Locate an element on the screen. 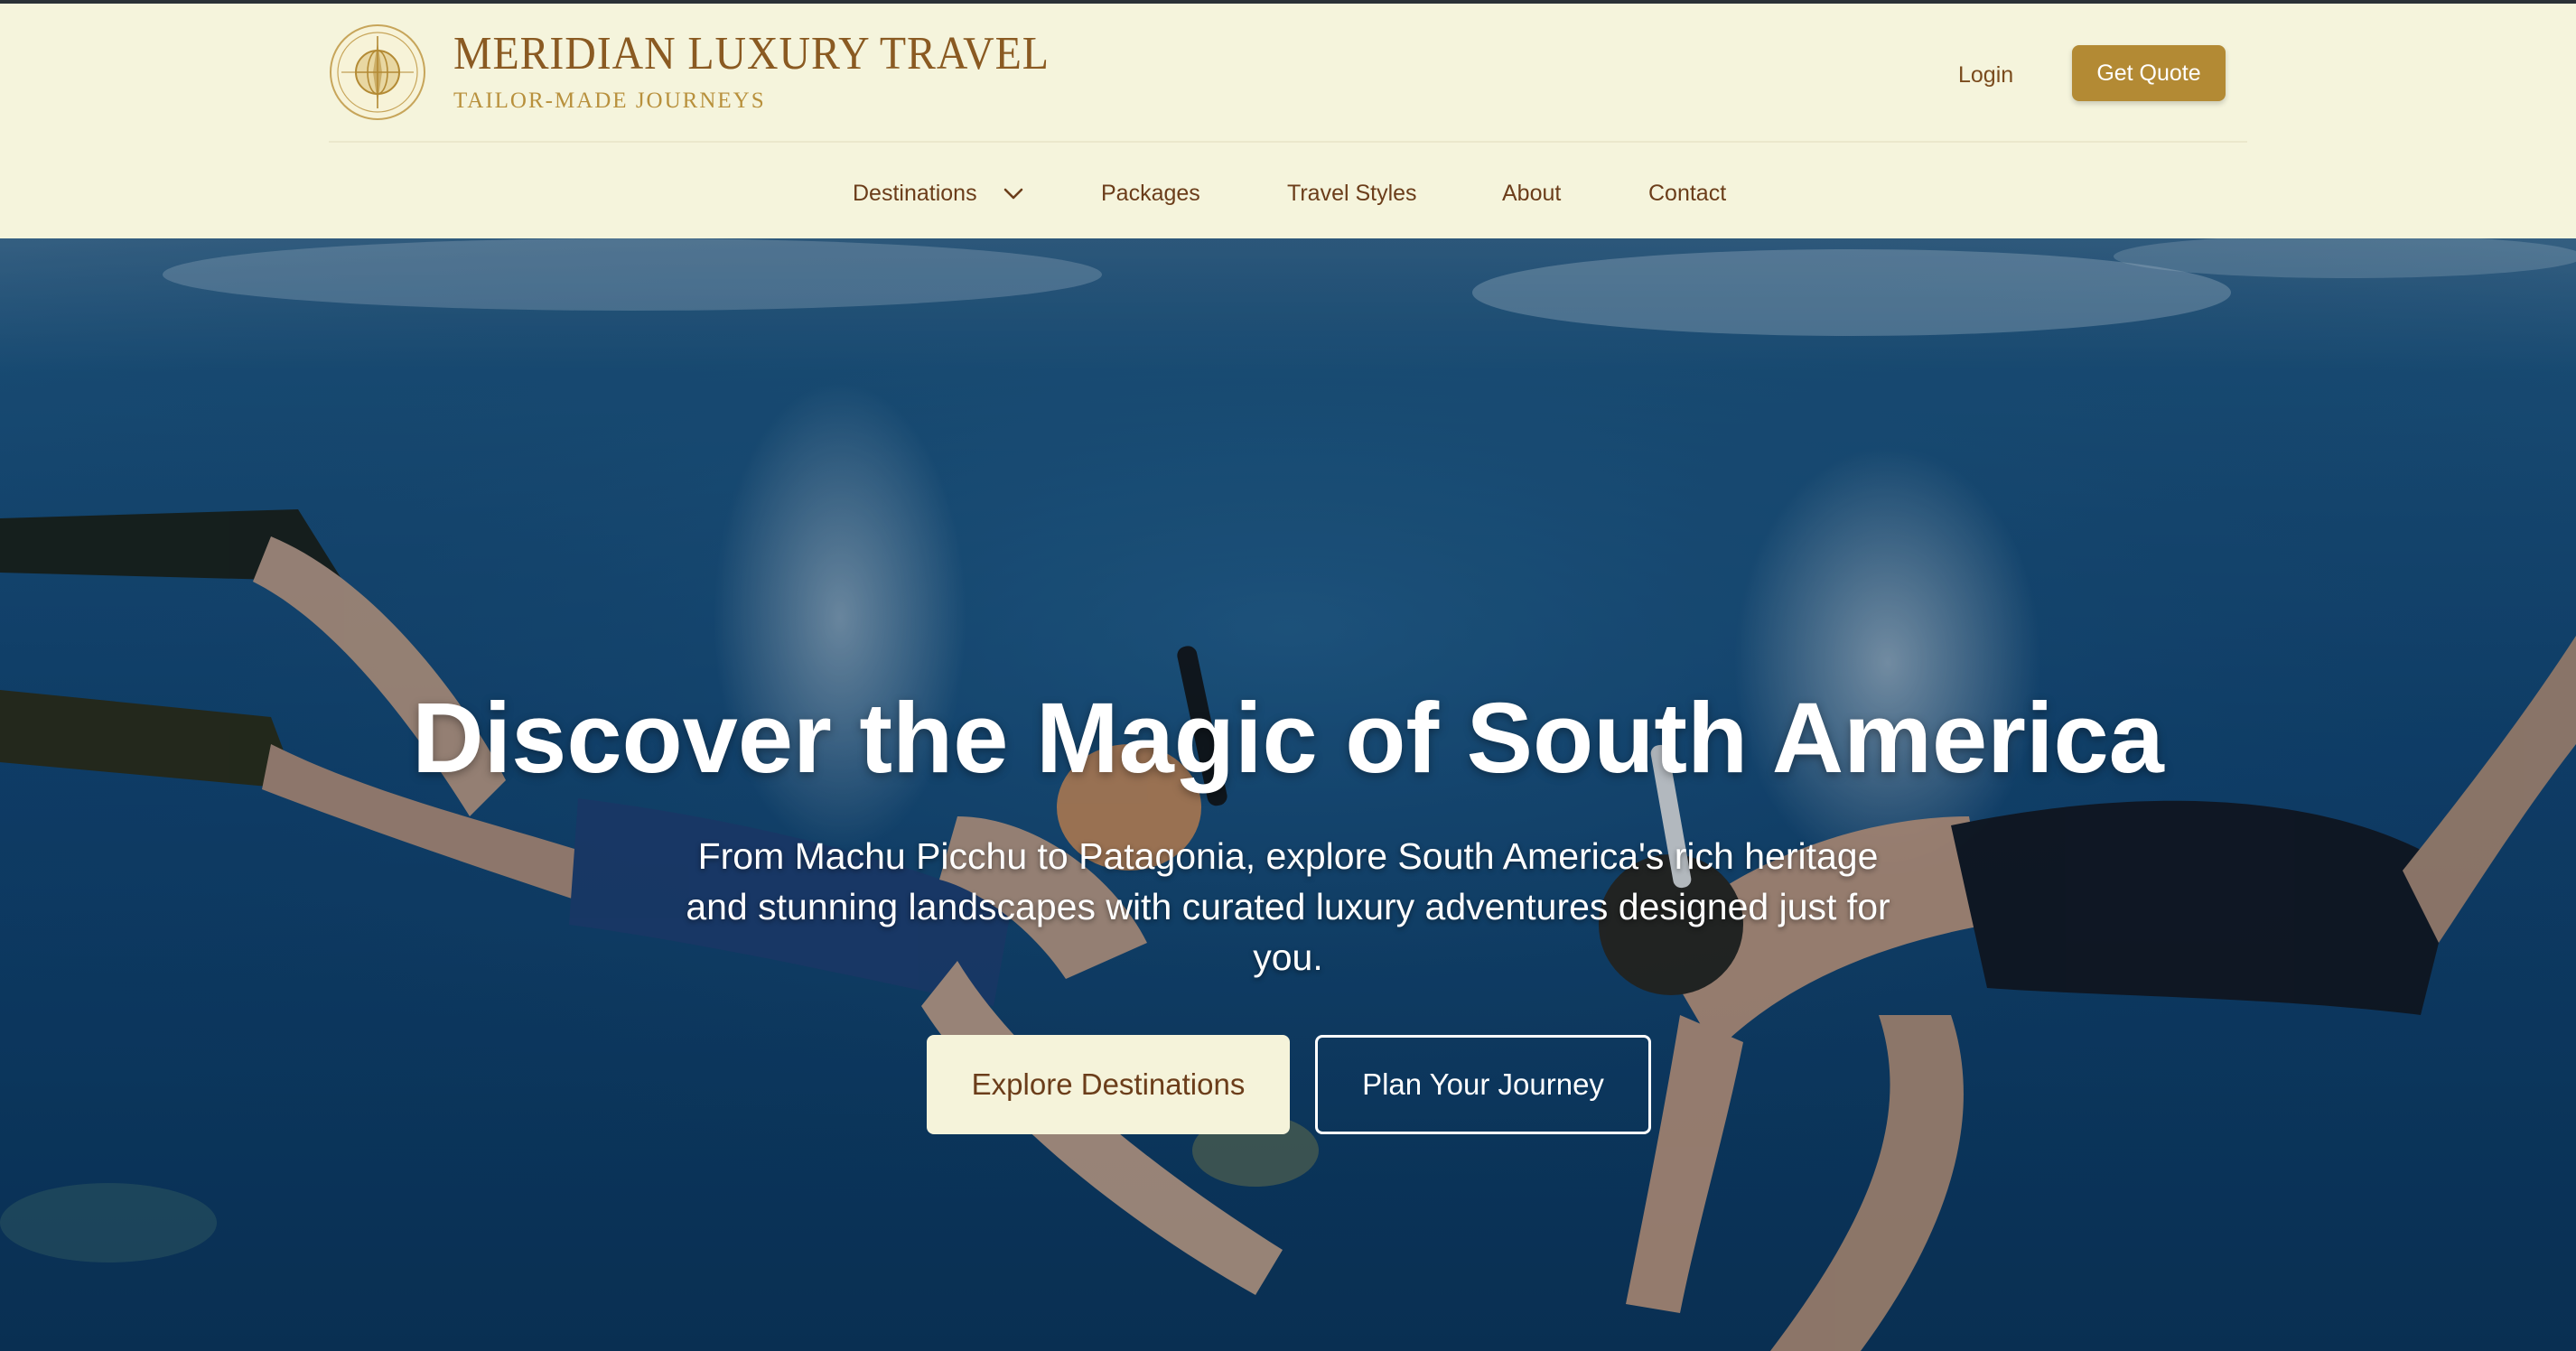 The height and width of the screenshot is (1351, 2576). get-quote-button: Get Quote is located at coordinates (2149, 73).